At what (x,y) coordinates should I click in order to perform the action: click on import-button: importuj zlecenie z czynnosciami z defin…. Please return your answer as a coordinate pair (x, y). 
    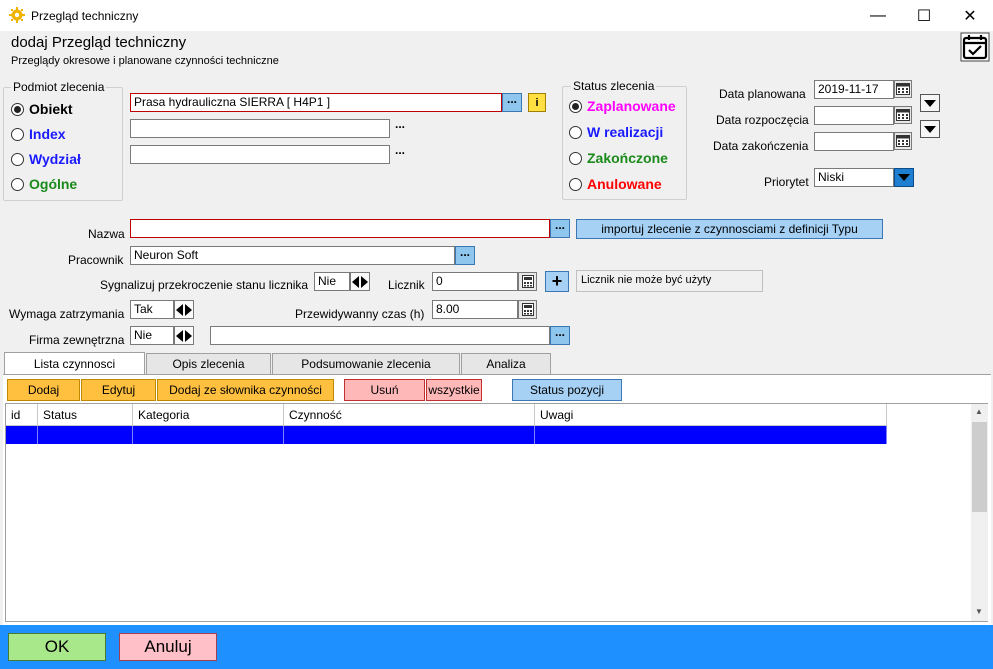
    Looking at the image, I should click on (729, 229).